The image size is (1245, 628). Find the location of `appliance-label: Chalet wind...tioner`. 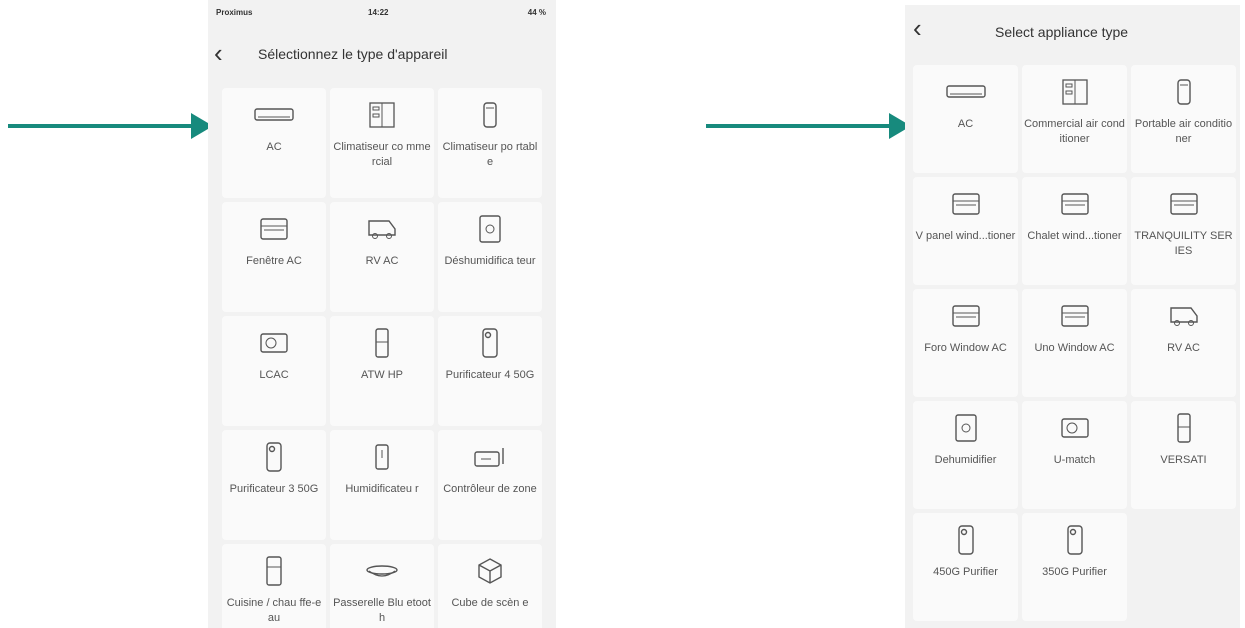

appliance-label: Chalet wind...tioner is located at coordinates (1074, 236).